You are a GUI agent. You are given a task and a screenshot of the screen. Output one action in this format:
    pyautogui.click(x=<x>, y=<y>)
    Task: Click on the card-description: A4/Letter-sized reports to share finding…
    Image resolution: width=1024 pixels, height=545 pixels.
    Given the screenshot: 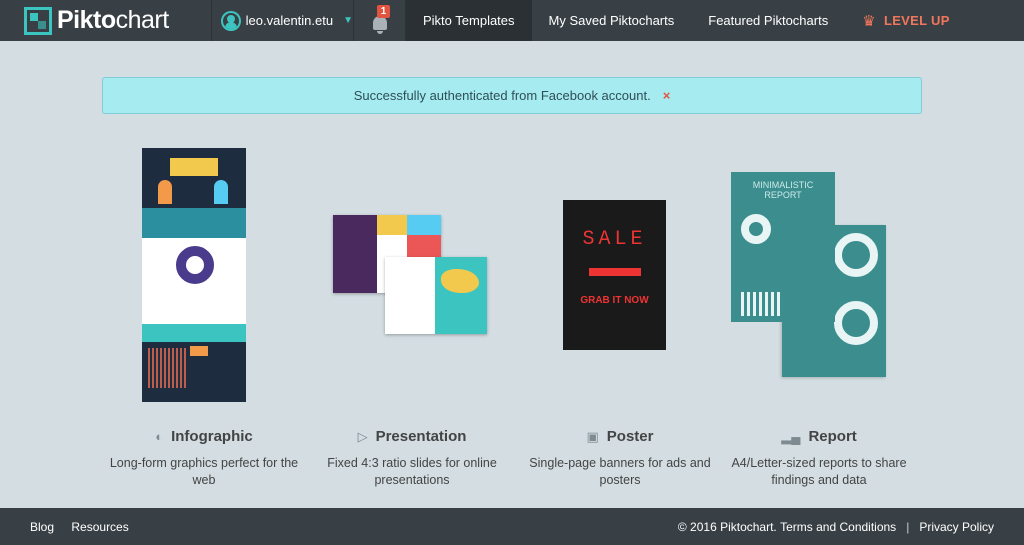 What is the action you would take?
    pyautogui.click(x=819, y=471)
    